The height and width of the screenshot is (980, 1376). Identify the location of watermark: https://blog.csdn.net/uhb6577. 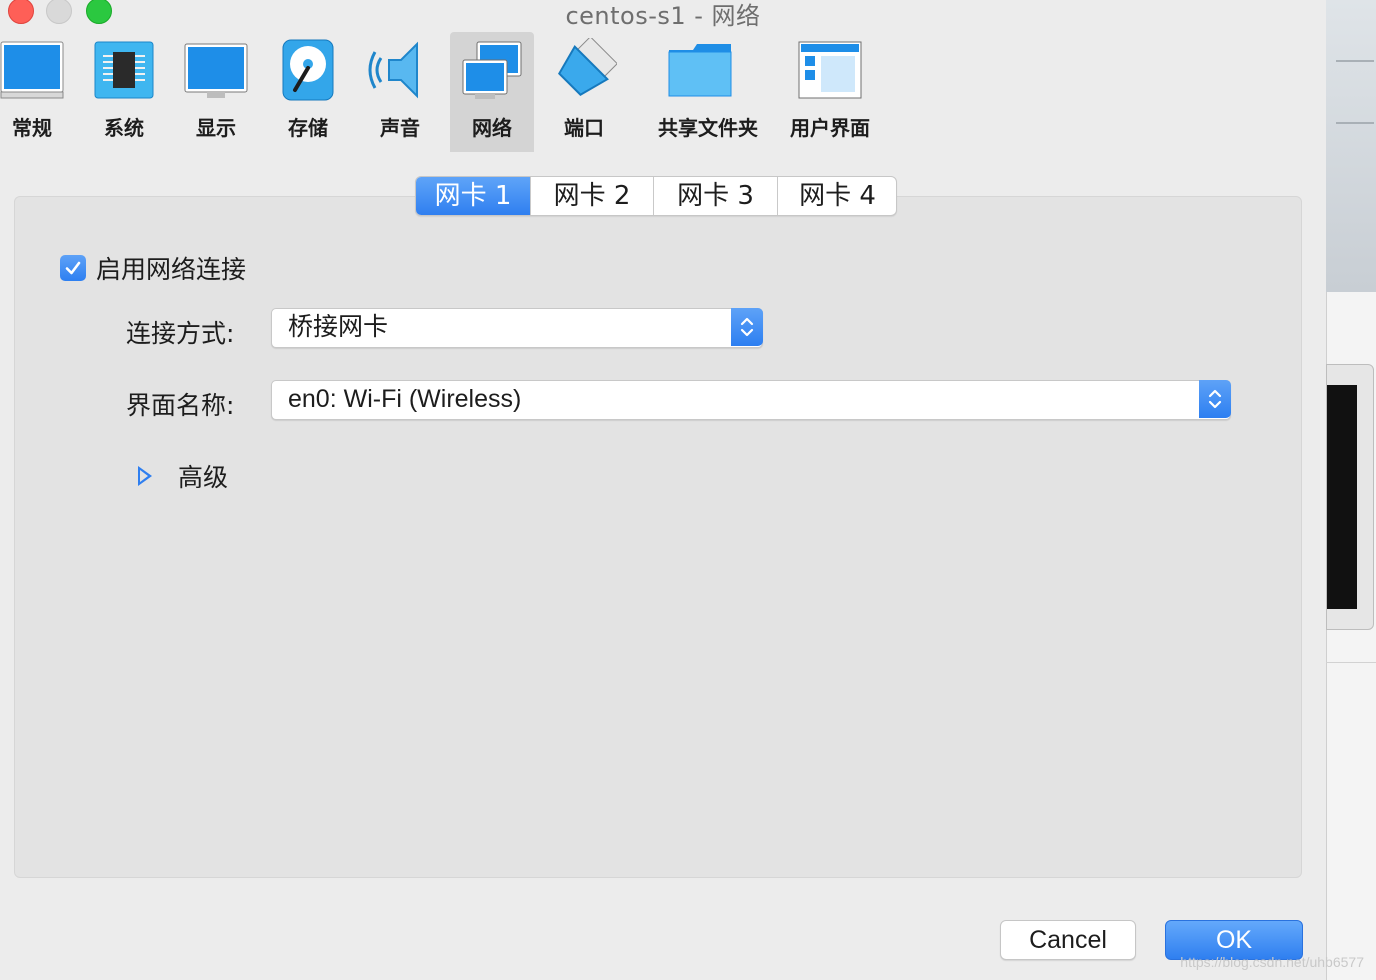
(1272, 962).